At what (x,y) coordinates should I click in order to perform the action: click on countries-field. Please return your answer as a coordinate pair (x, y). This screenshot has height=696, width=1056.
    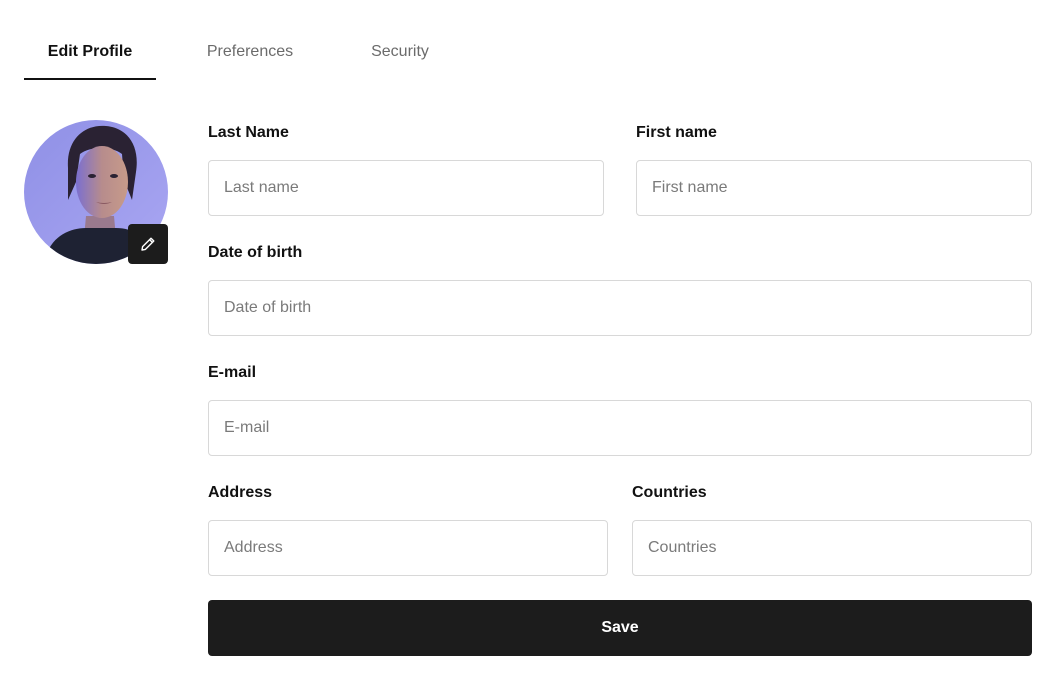
    Looking at the image, I should click on (832, 548).